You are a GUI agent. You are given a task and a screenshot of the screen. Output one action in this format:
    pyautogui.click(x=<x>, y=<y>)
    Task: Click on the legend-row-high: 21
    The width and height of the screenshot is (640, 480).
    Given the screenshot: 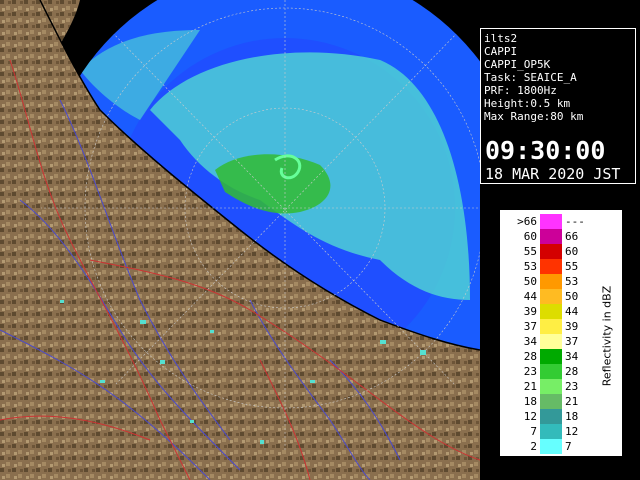 What is the action you would take?
    pyautogui.click(x=572, y=401)
    